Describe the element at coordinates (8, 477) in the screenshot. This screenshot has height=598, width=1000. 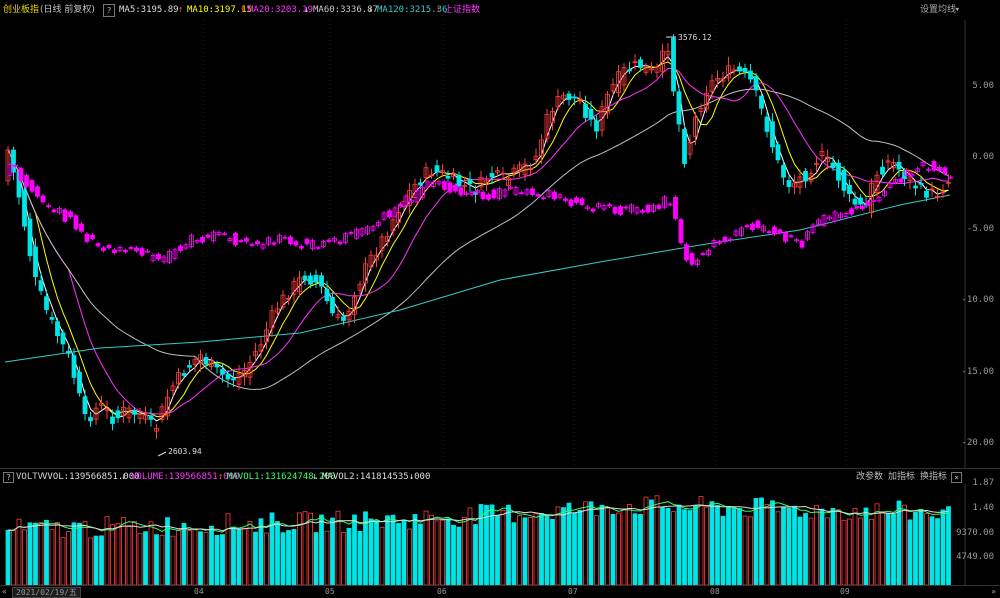
I see `volume-help-button: ?` at that location.